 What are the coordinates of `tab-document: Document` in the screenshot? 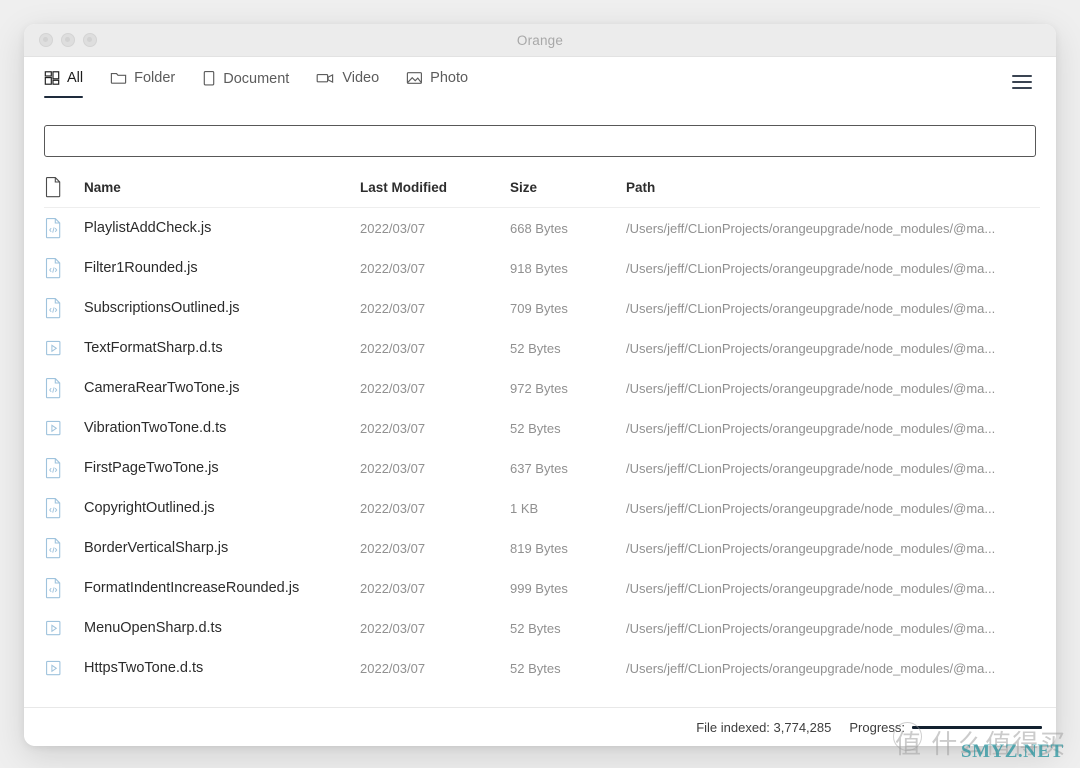 It's located at (245, 84).